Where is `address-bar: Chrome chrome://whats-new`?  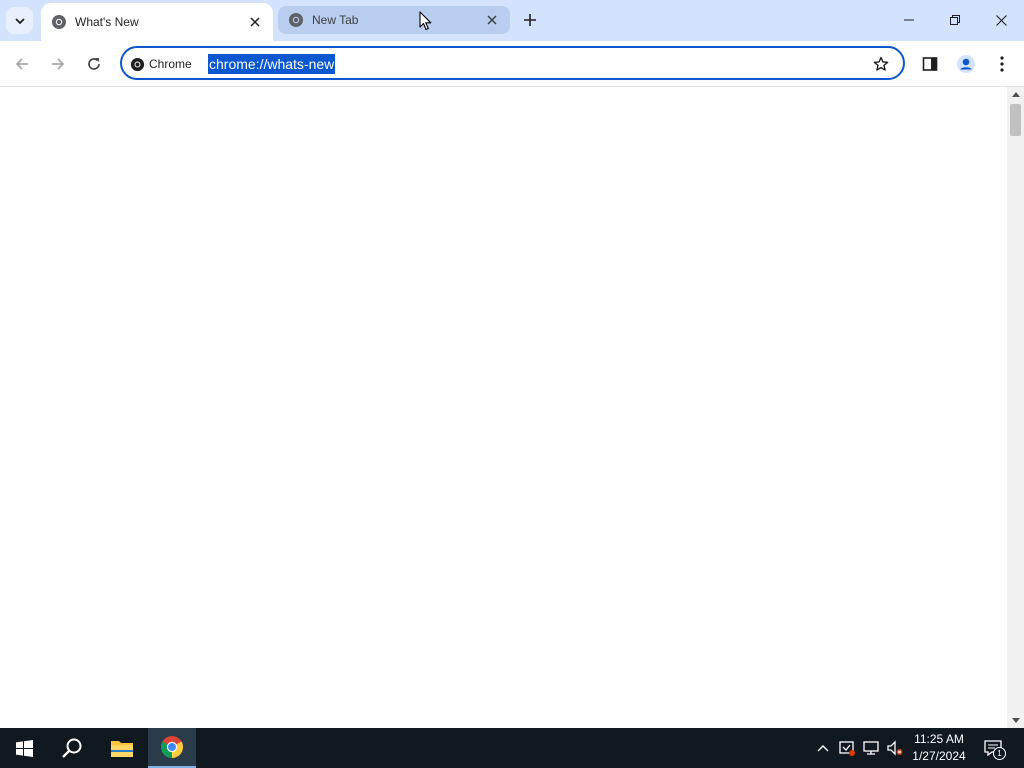 address-bar: Chrome chrome://whats-new is located at coordinates (512, 63).